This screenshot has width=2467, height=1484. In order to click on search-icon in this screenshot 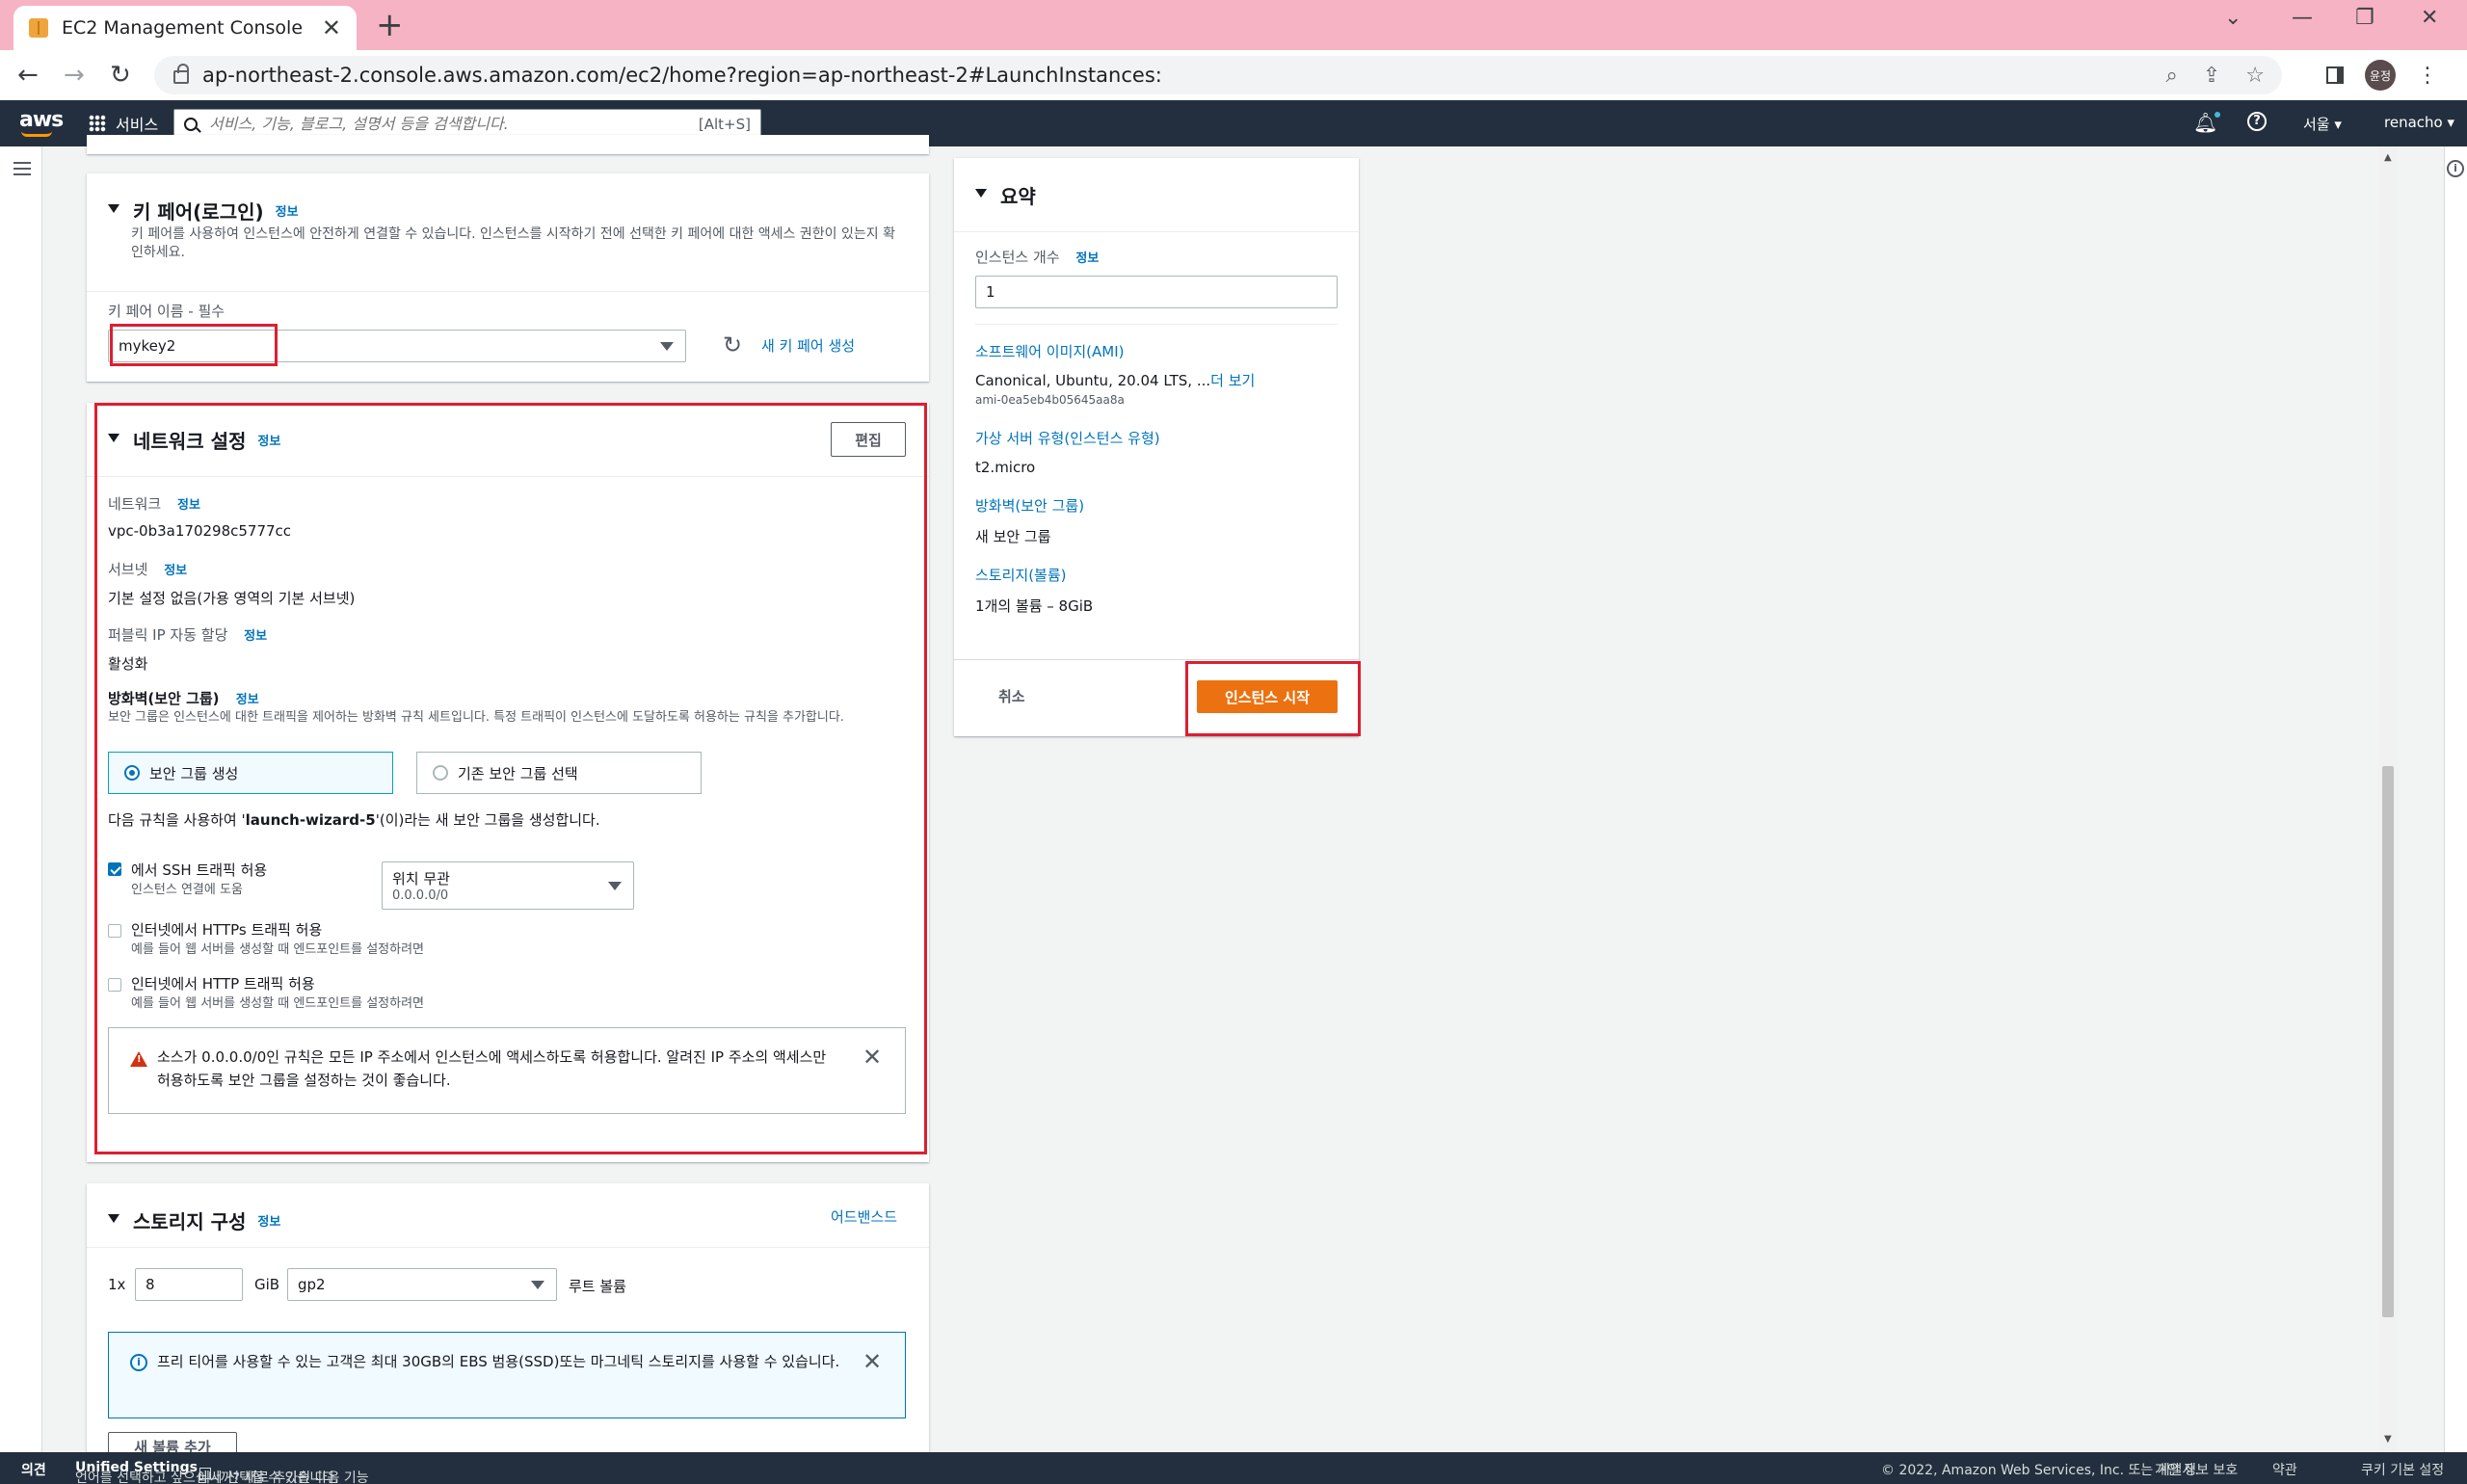, I will do `click(191, 124)`.